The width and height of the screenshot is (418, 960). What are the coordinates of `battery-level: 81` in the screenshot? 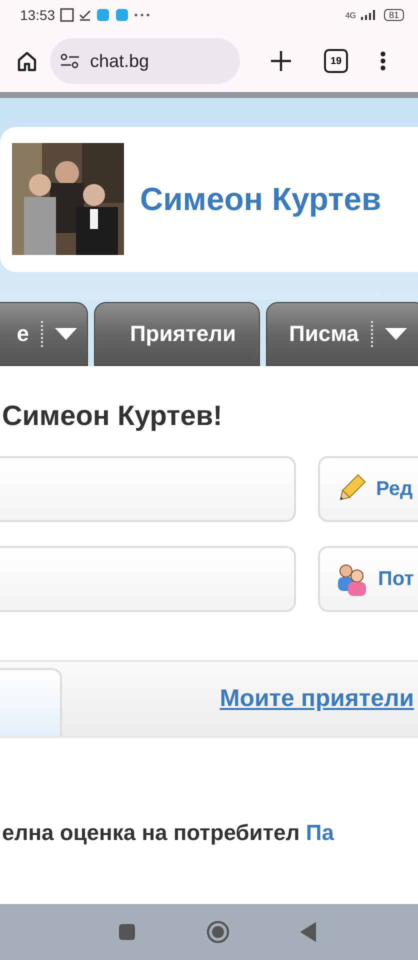 It's located at (394, 15).